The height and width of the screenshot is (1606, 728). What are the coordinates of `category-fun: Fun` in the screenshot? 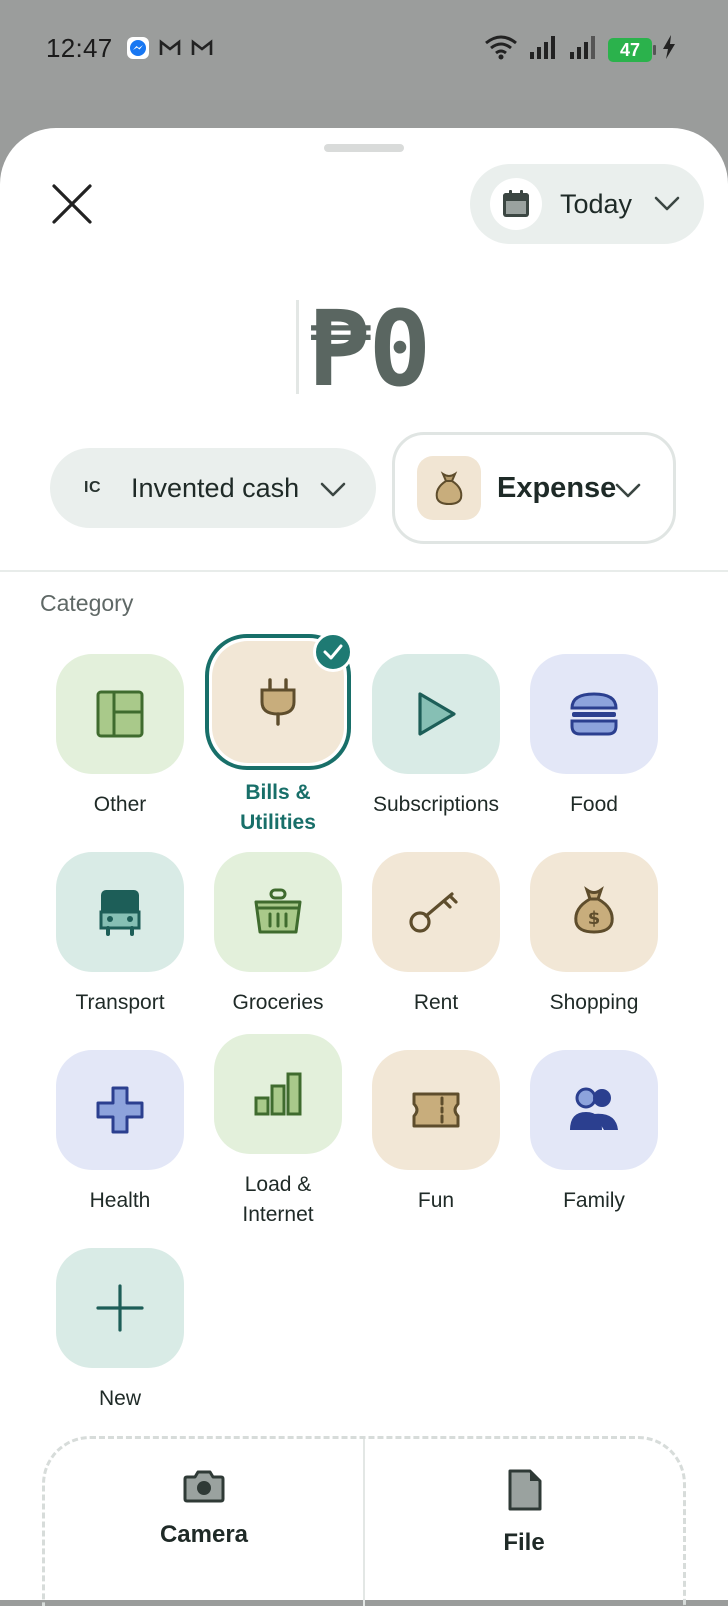 It's located at (436, 1133).